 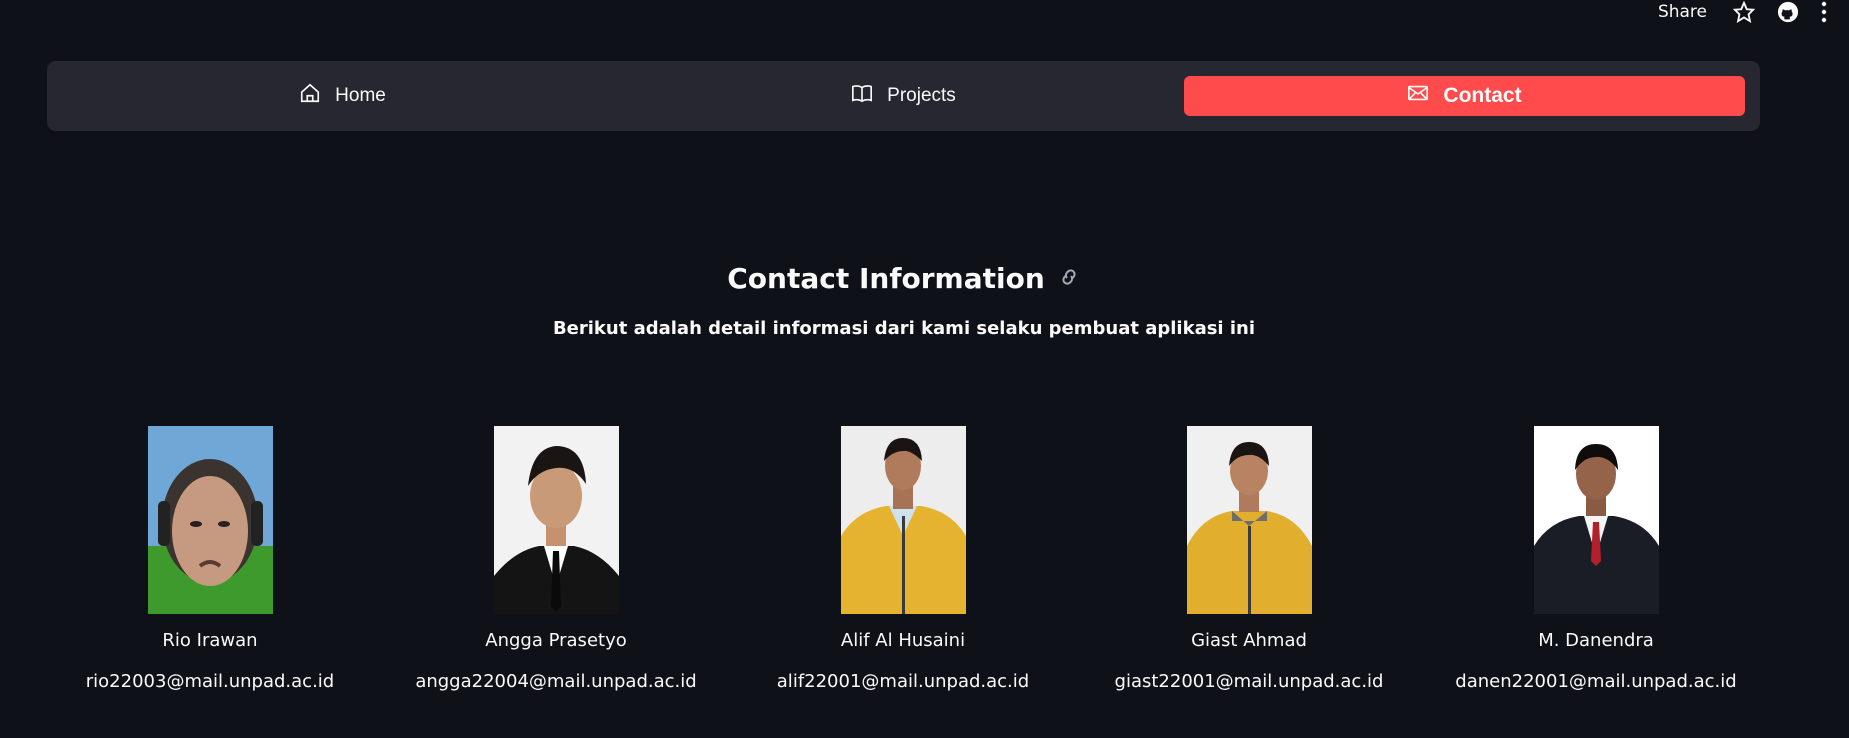 What do you see at coordinates (862, 96) in the screenshot?
I see `book-icon` at bounding box center [862, 96].